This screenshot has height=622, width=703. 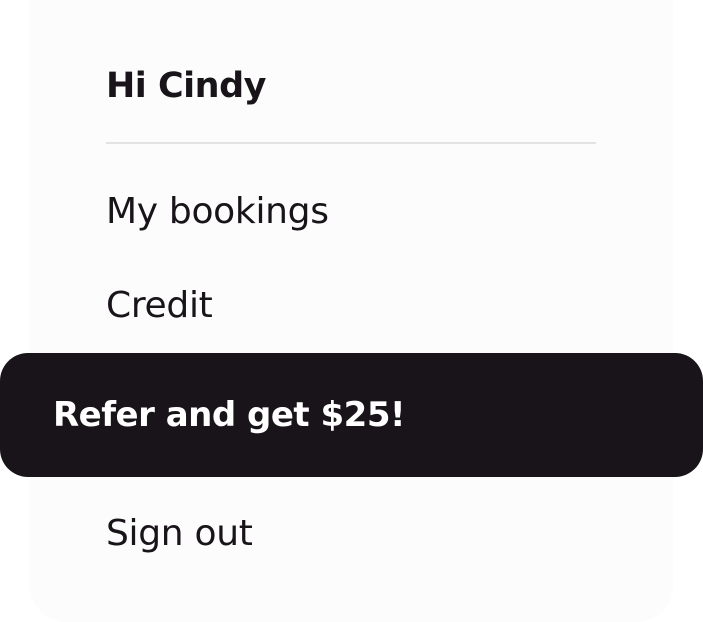 What do you see at coordinates (217, 212) in the screenshot?
I see `menu-item-my-bookings: My bookings` at bounding box center [217, 212].